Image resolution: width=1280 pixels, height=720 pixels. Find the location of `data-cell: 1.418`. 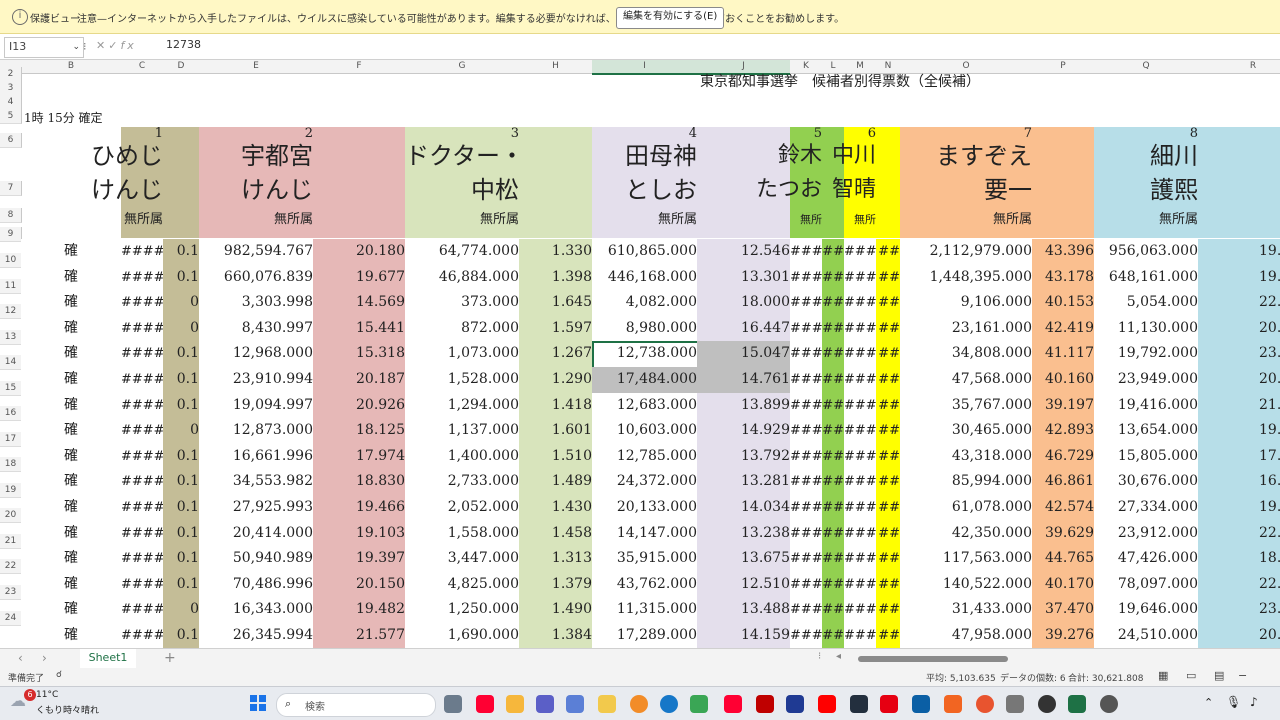

data-cell: 1.418 is located at coordinates (558, 407).